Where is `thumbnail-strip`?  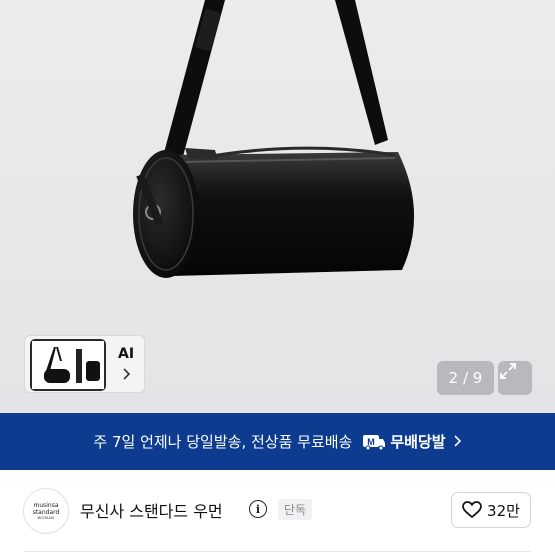 thumbnail-strip is located at coordinates (84, 364).